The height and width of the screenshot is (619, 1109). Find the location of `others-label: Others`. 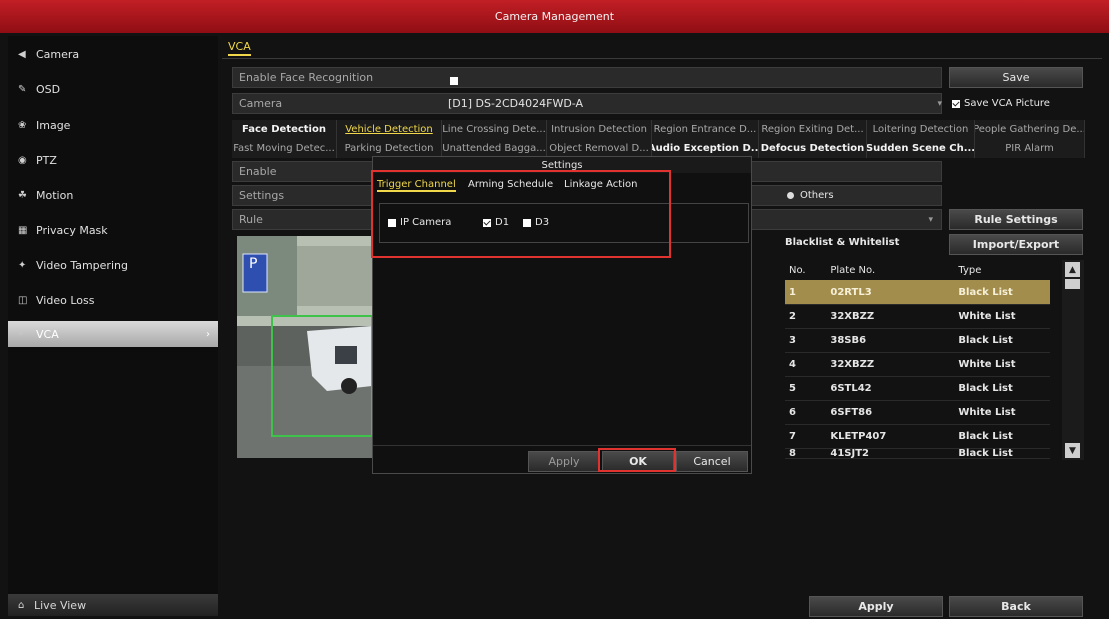

others-label: Others is located at coordinates (817, 195).